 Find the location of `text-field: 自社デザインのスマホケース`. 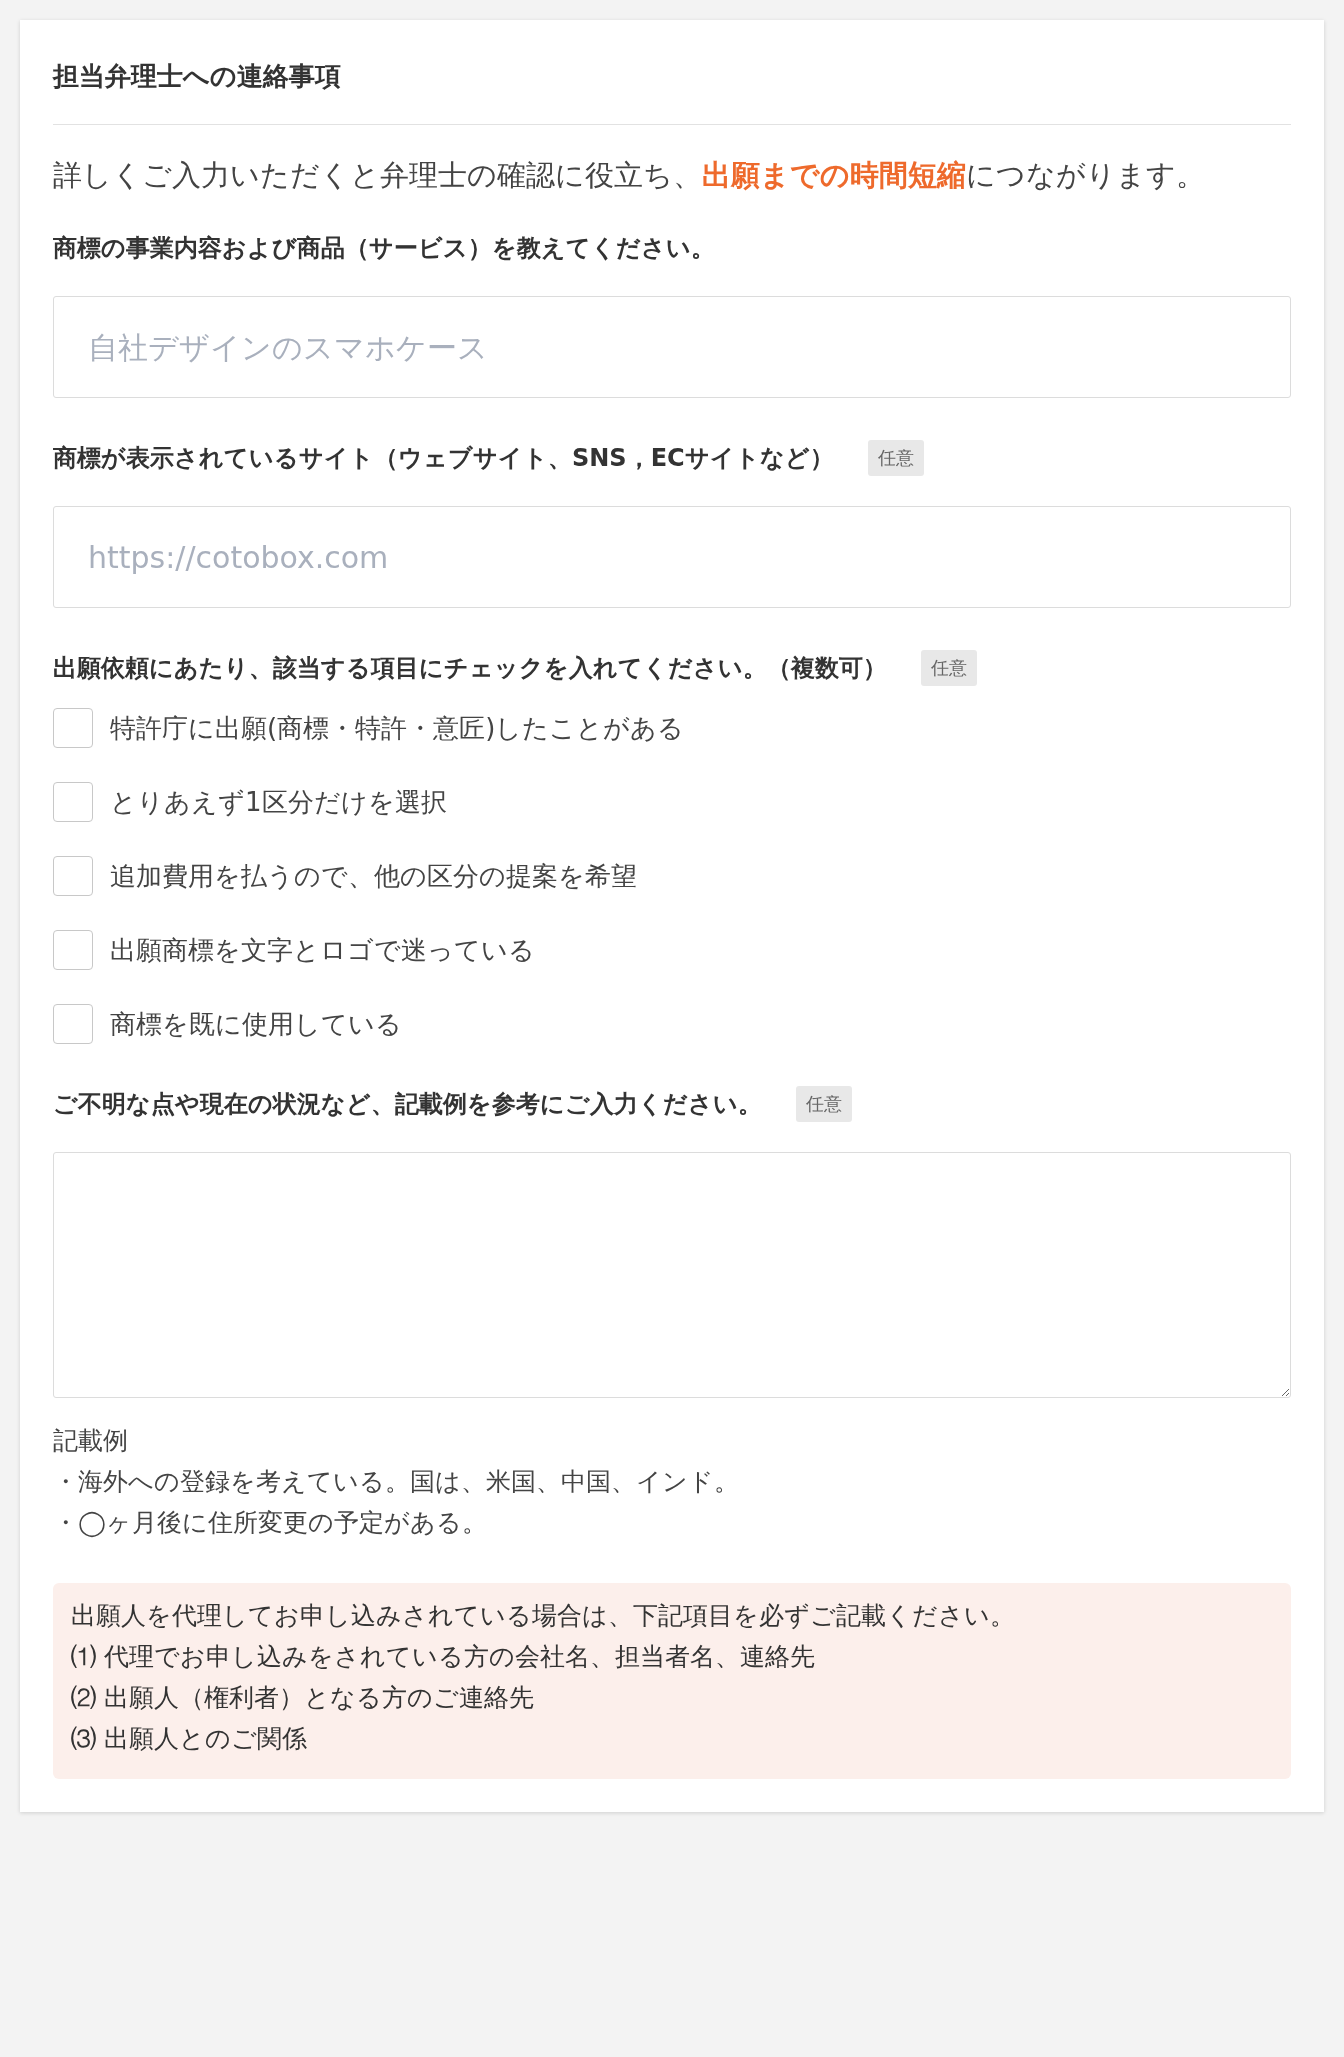

text-field: 自社デザインのスマホケース is located at coordinates (672, 347).